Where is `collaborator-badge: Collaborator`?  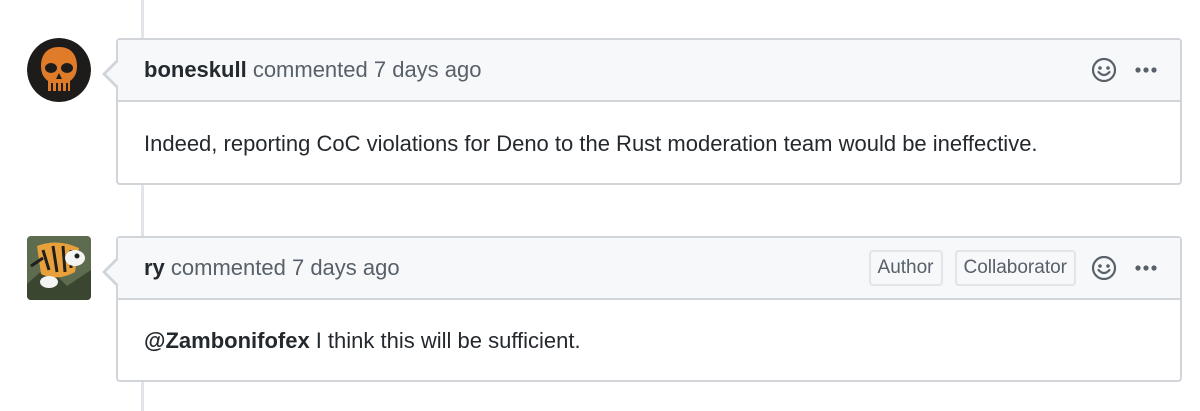
collaborator-badge: Collaborator is located at coordinates (1015, 268).